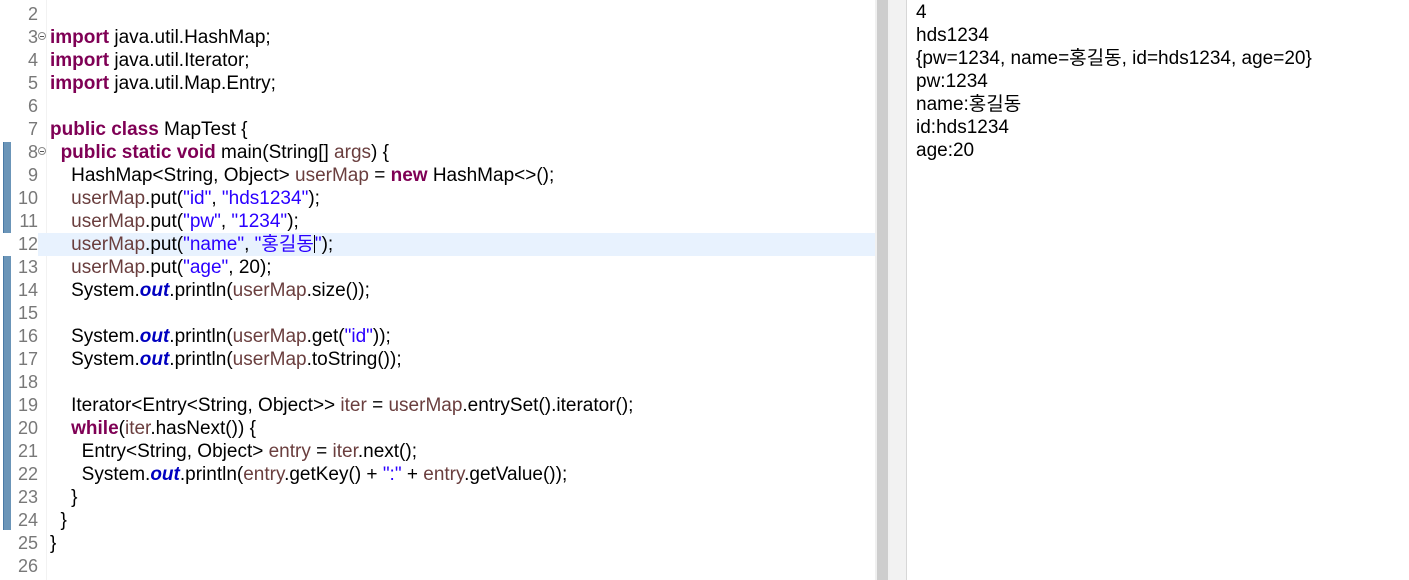  What do you see at coordinates (259, 221) in the screenshot?
I see `code-token-str: "1234"` at bounding box center [259, 221].